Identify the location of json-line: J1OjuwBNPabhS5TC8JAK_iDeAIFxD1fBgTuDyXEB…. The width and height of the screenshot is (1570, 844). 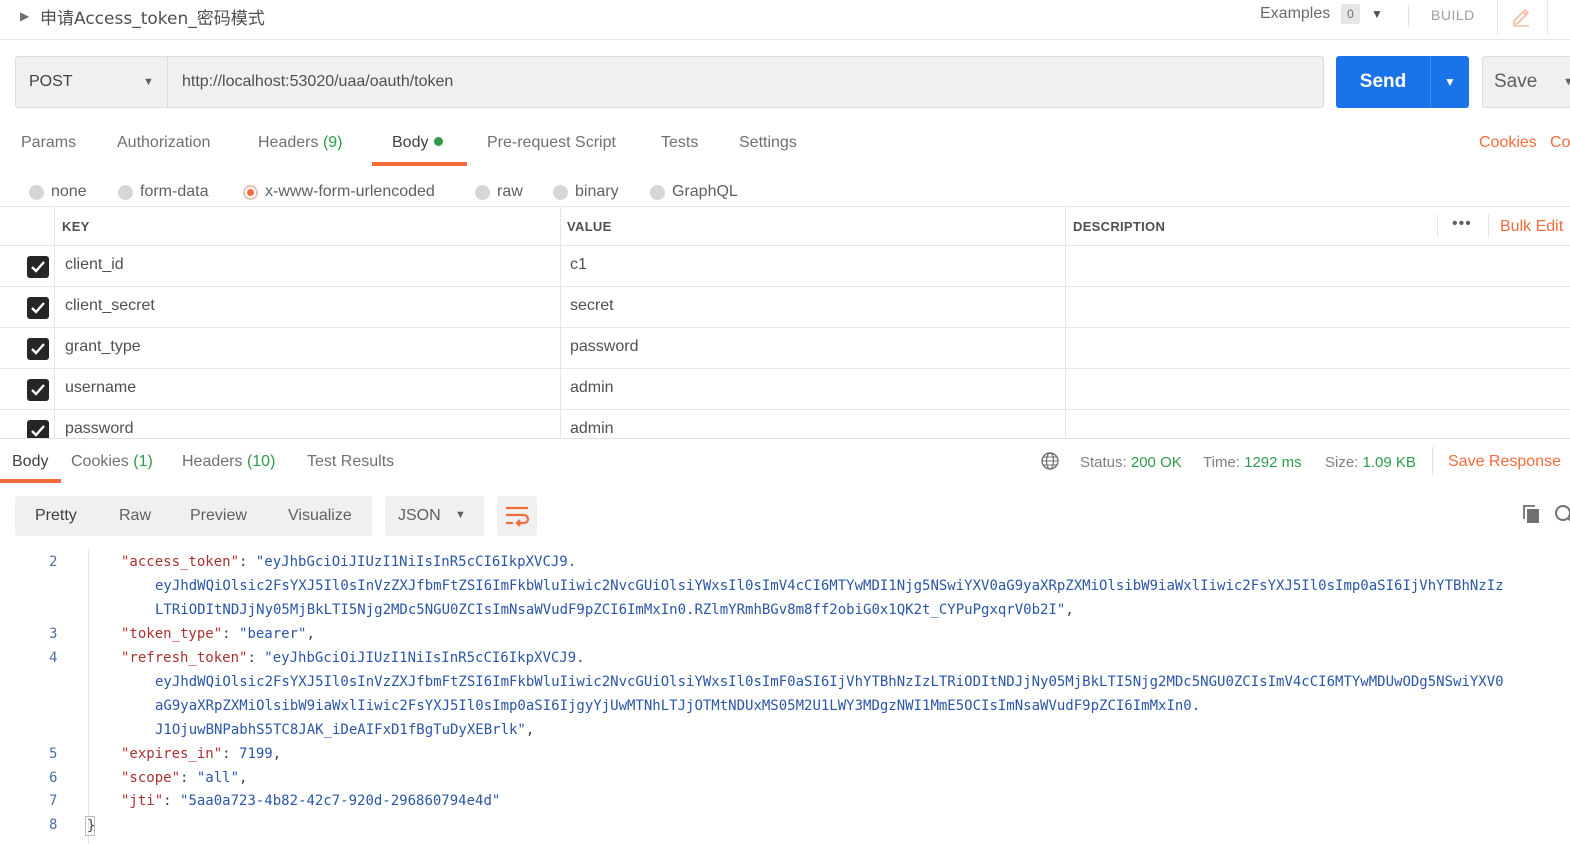
(345, 730).